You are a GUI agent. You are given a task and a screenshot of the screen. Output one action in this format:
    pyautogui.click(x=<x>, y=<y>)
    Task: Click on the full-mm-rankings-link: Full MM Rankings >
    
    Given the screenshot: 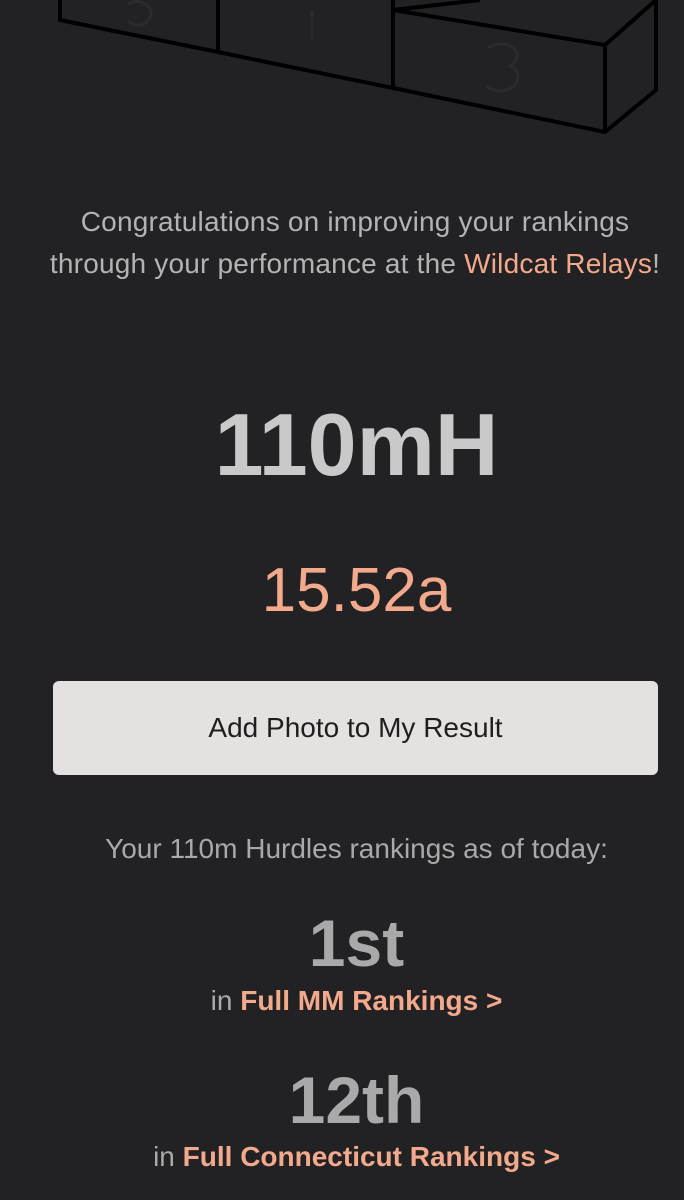 What is the action you would take?
    pyautogui.click(x=371, y=1000)
    